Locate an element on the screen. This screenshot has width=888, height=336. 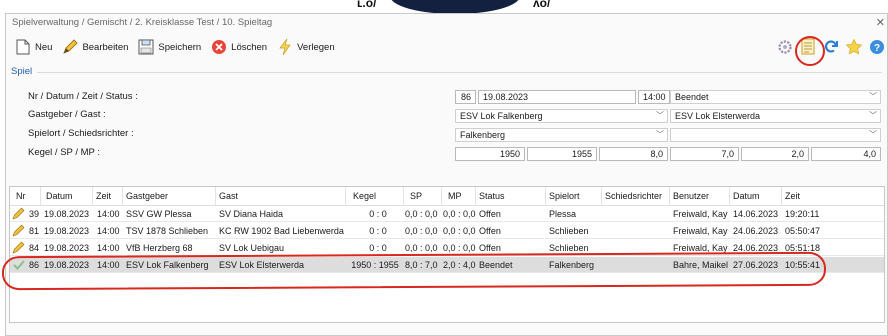
home-team-value: ESV Lok Falkenberg is located at coordinates (501, 116).